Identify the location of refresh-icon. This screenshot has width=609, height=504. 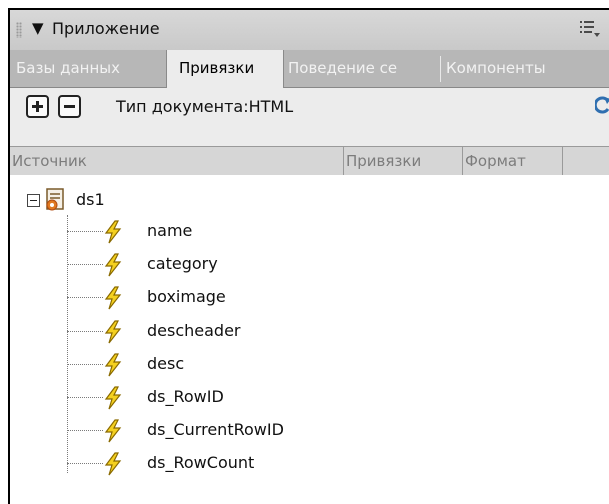
(602, 105).